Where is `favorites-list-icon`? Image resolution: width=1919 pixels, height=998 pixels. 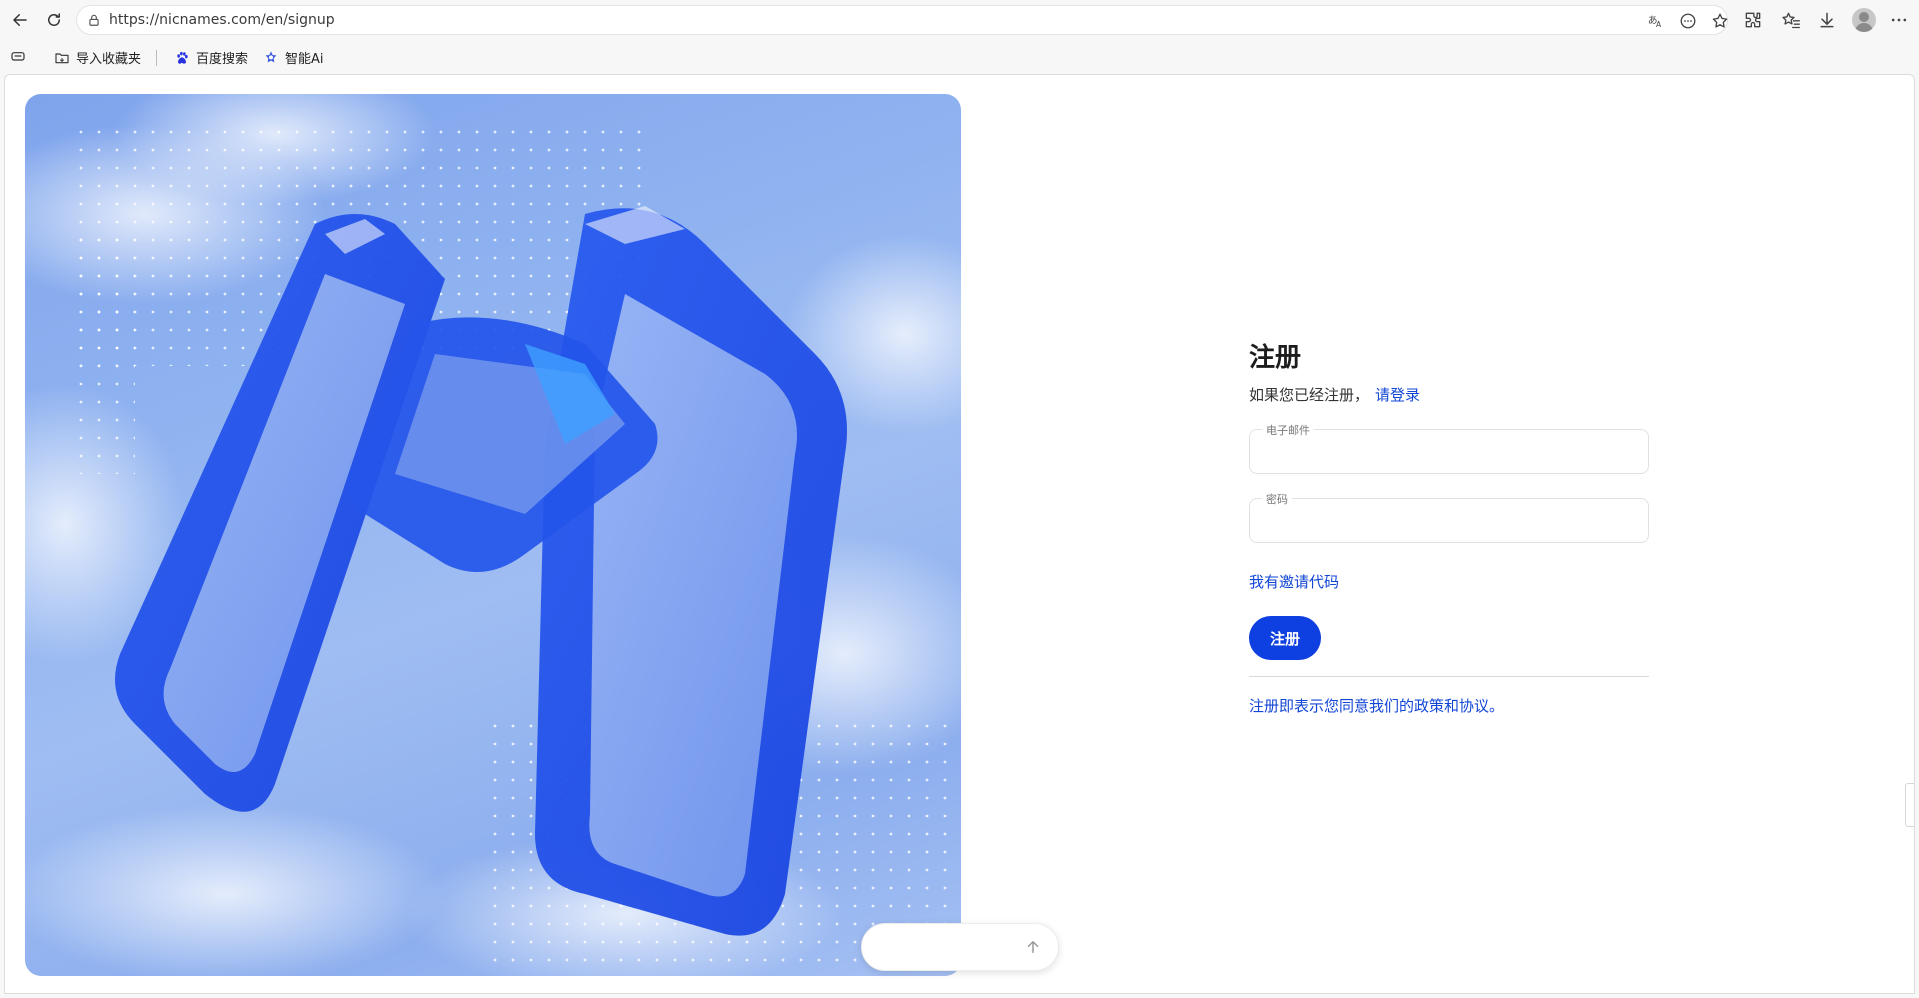
favorites-list-icon is located at coordinates (1791, 20).